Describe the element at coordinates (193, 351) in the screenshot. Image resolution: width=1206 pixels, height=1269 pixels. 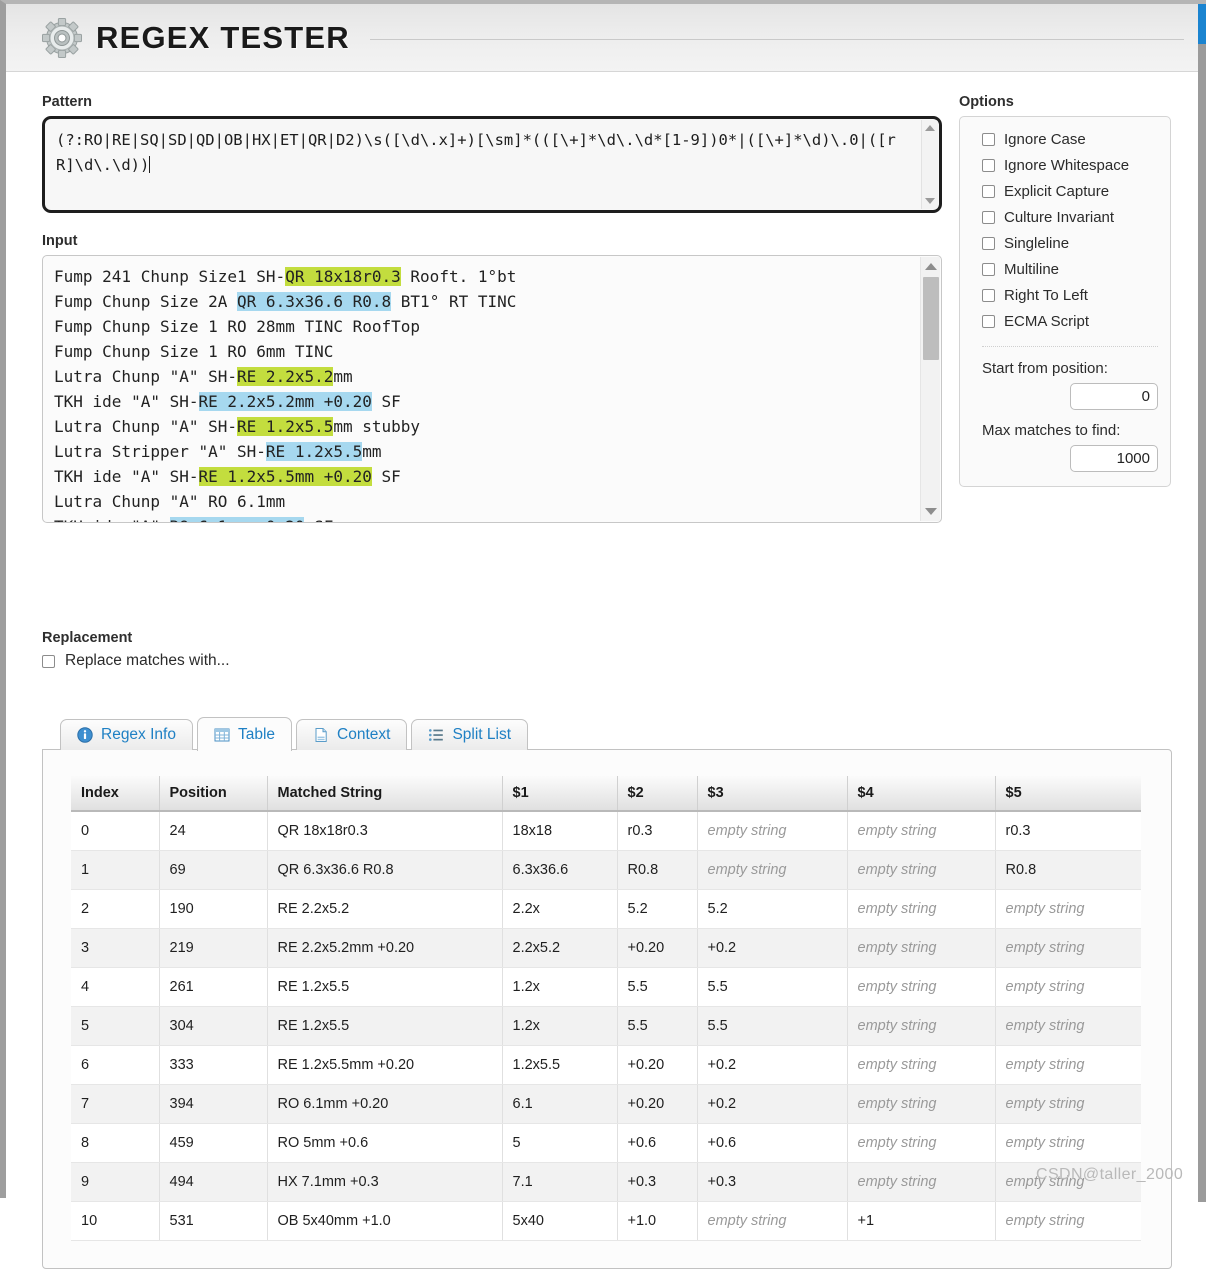
I see `input-line: Fump Chunp Size 1 RO 6mm TINC` at that location.